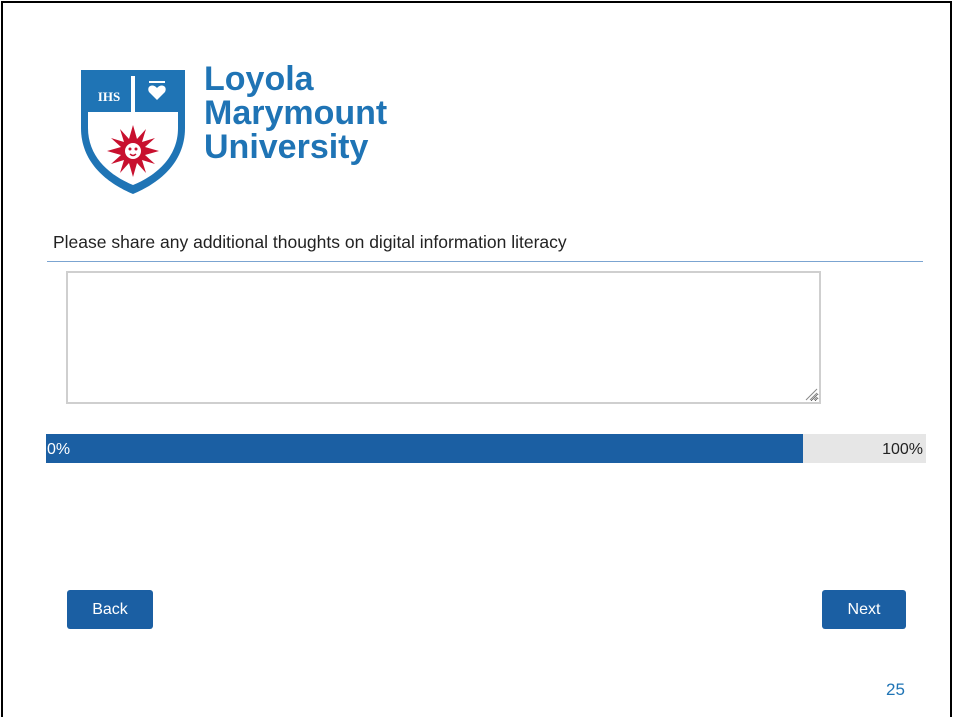 The image size is (957, 721). Describe the element at coordinates (133, 132) in the screenshot. I see `shield-crest-icon: IHS` at that location.